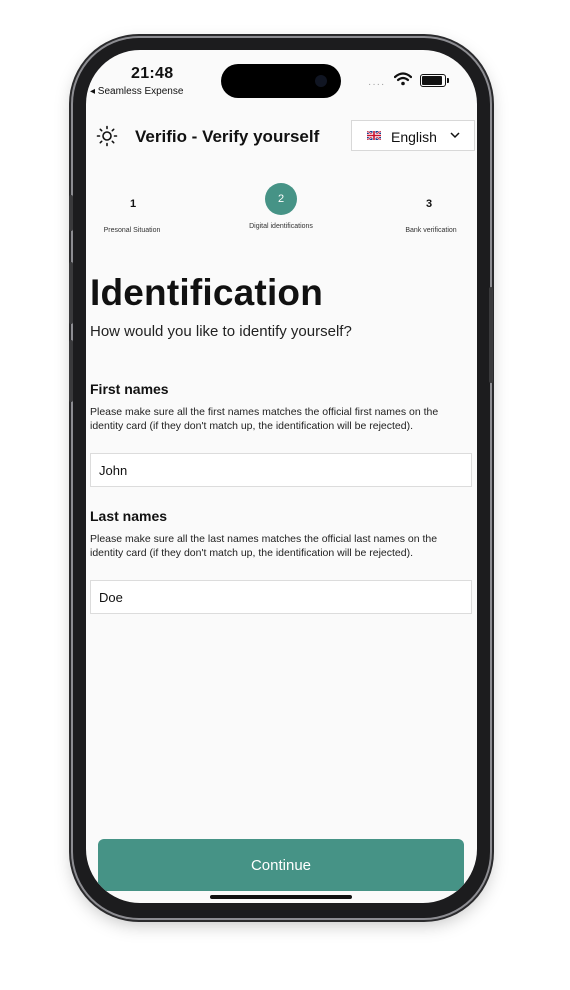 The width and height of the screenshot is (570, 990). I want to click on step-1-number: 1, so click(133, 204).